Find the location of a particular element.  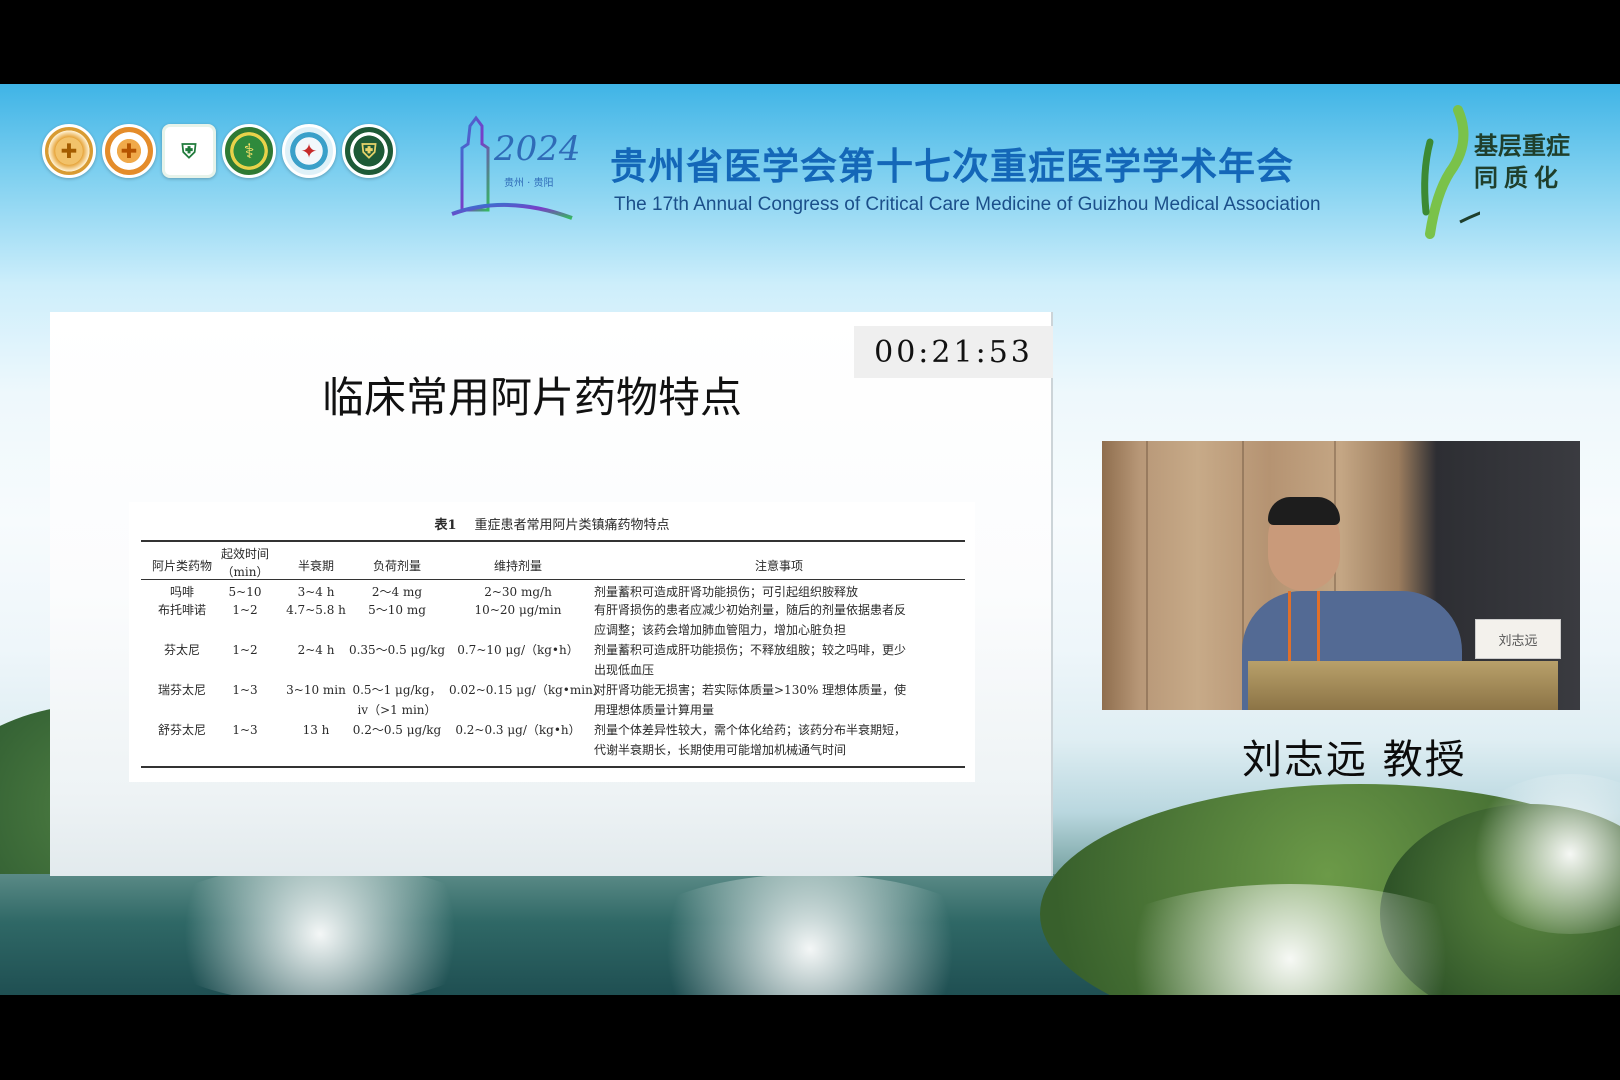

table-cell-halflife: 13 h is located at coordinates (316, 730).